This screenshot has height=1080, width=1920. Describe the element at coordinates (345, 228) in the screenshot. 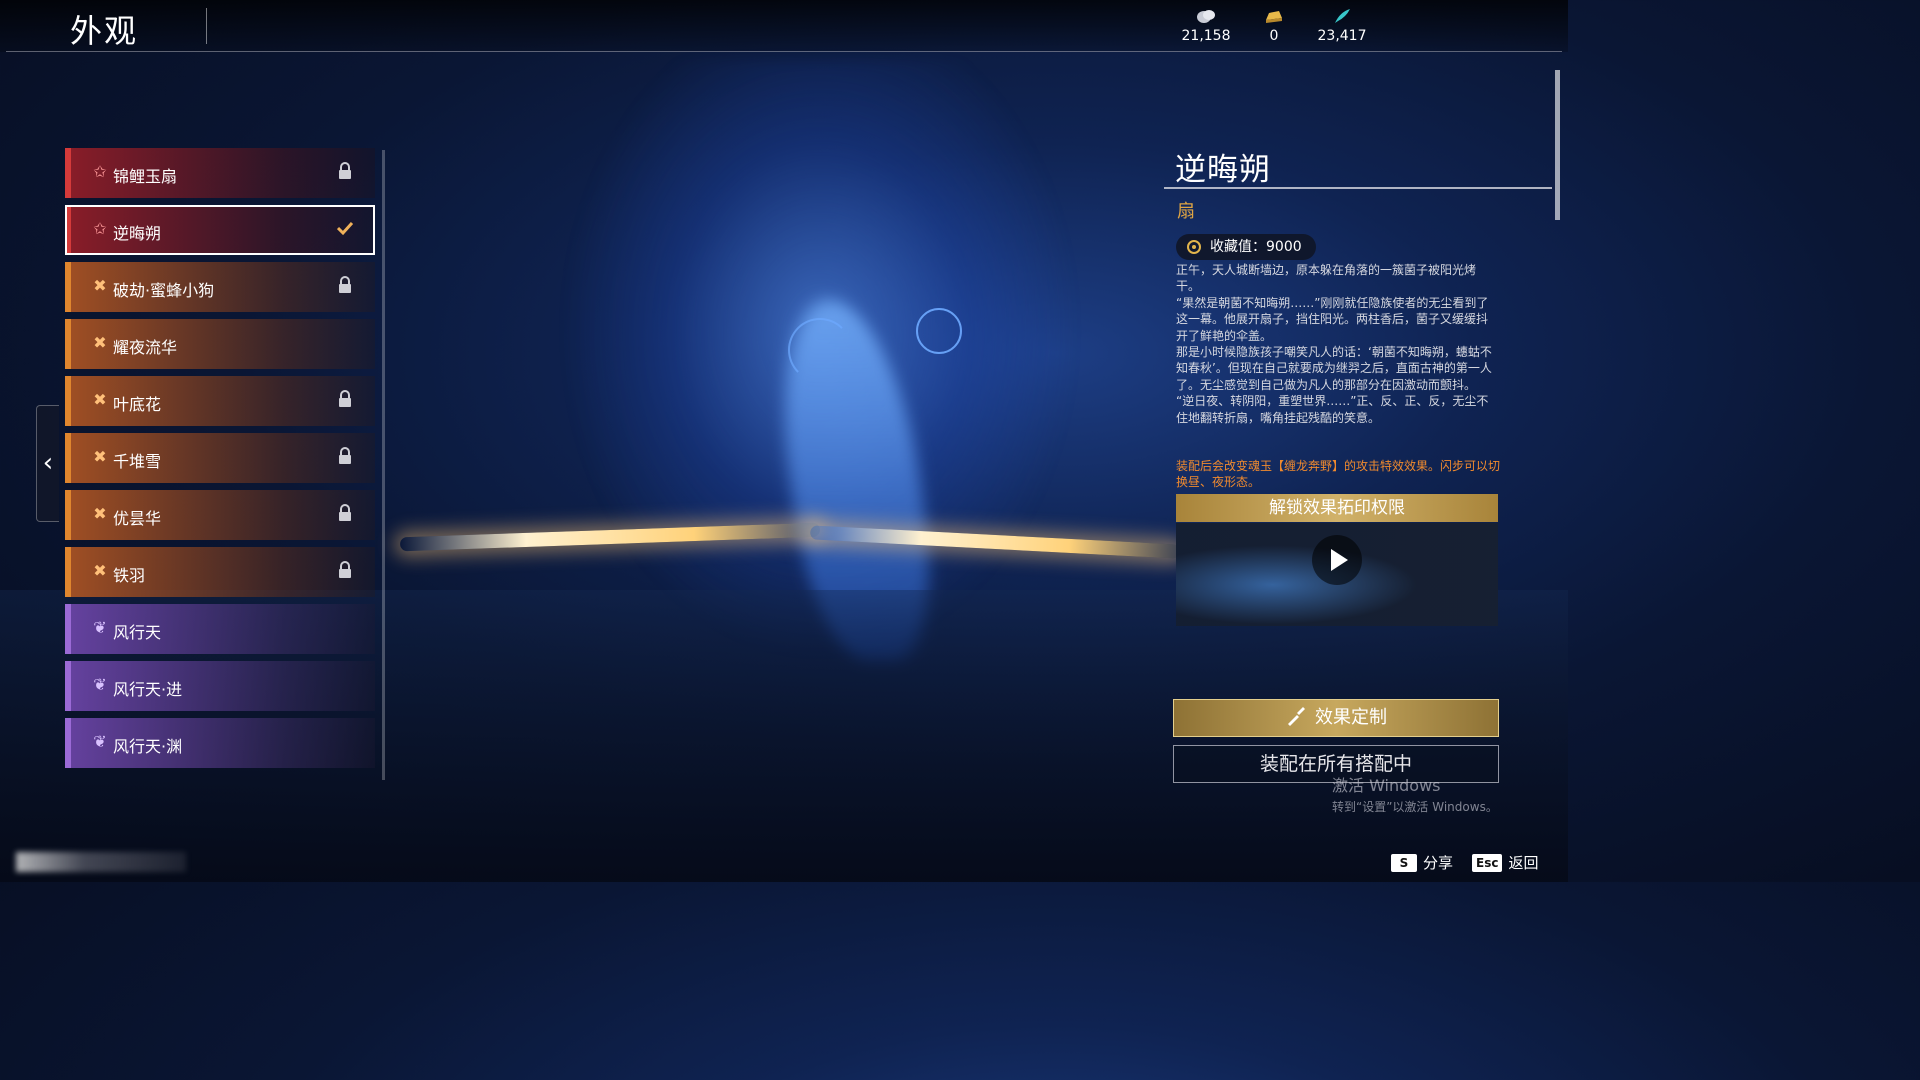

I see `checkmark-icon` at that location.